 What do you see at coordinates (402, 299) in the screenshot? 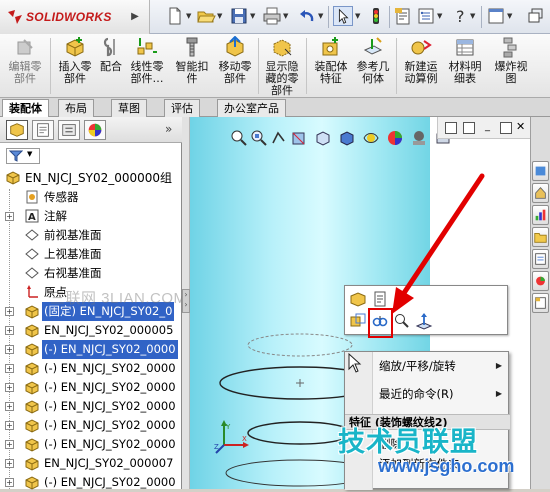
I see `mate-tool-icon` at bounding box center [402, 299].